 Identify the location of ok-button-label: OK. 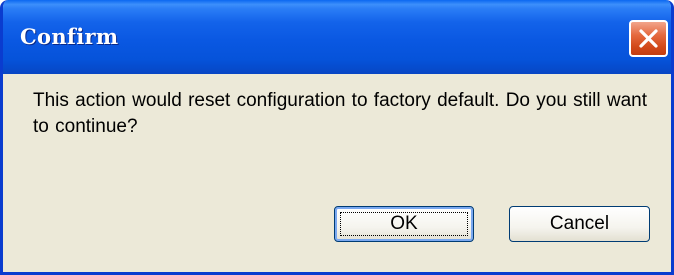
(404, 223).